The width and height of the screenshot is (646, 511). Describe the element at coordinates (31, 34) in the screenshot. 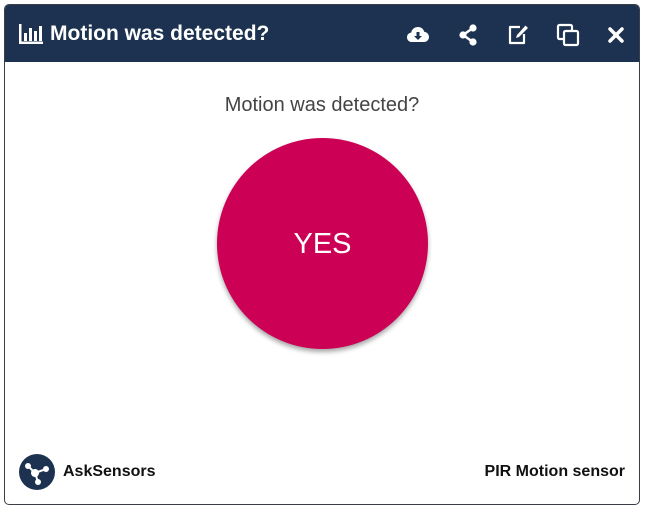

I see `bar-chart-icon` at that location.